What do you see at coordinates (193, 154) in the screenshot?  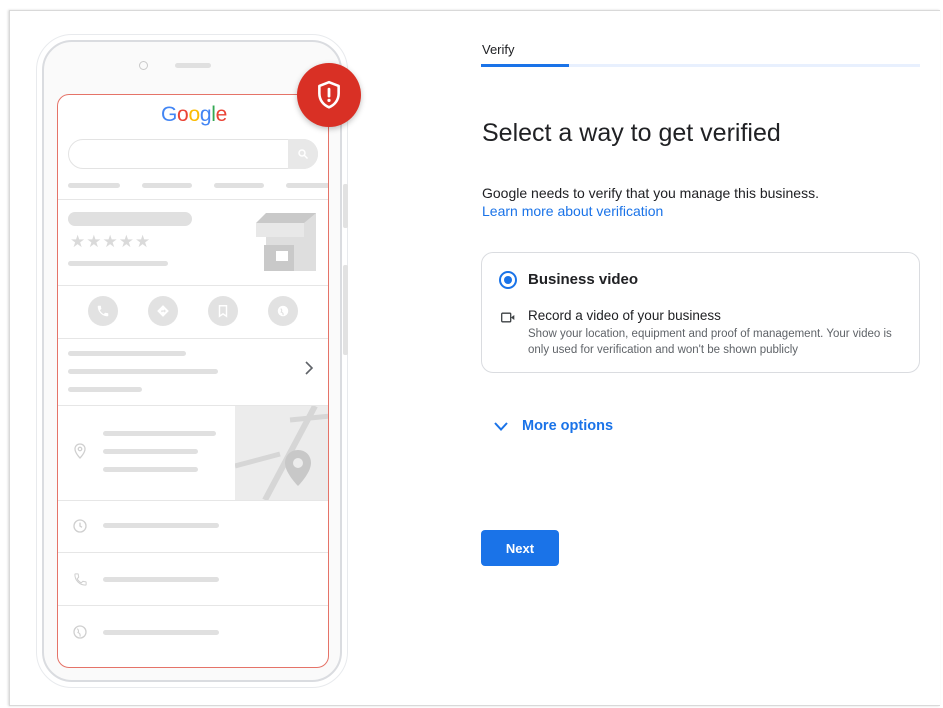 I see `mock-search-box` at bounding box center [193, 154].